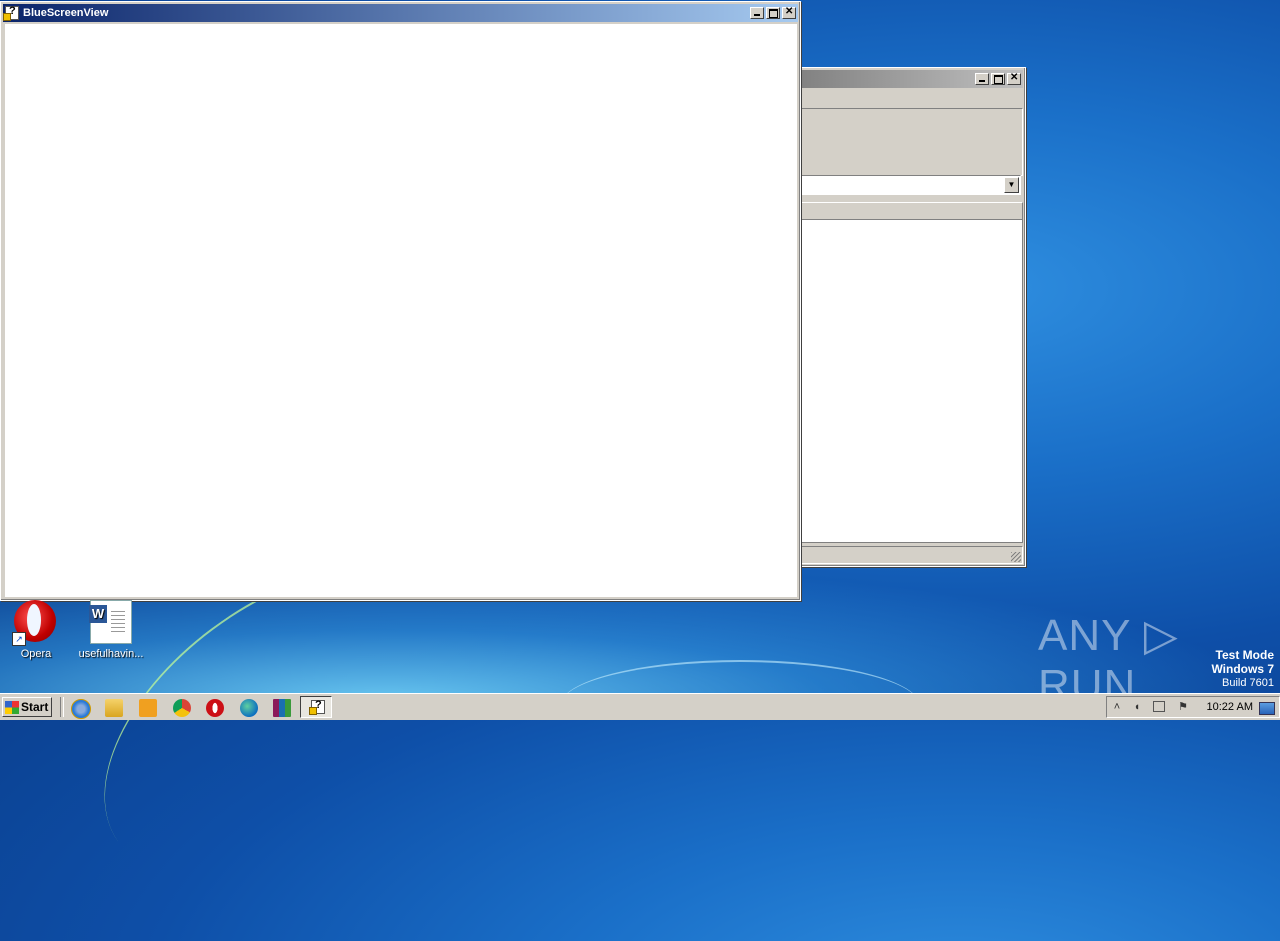  I want to click on opera-icon, so click(215, 708).